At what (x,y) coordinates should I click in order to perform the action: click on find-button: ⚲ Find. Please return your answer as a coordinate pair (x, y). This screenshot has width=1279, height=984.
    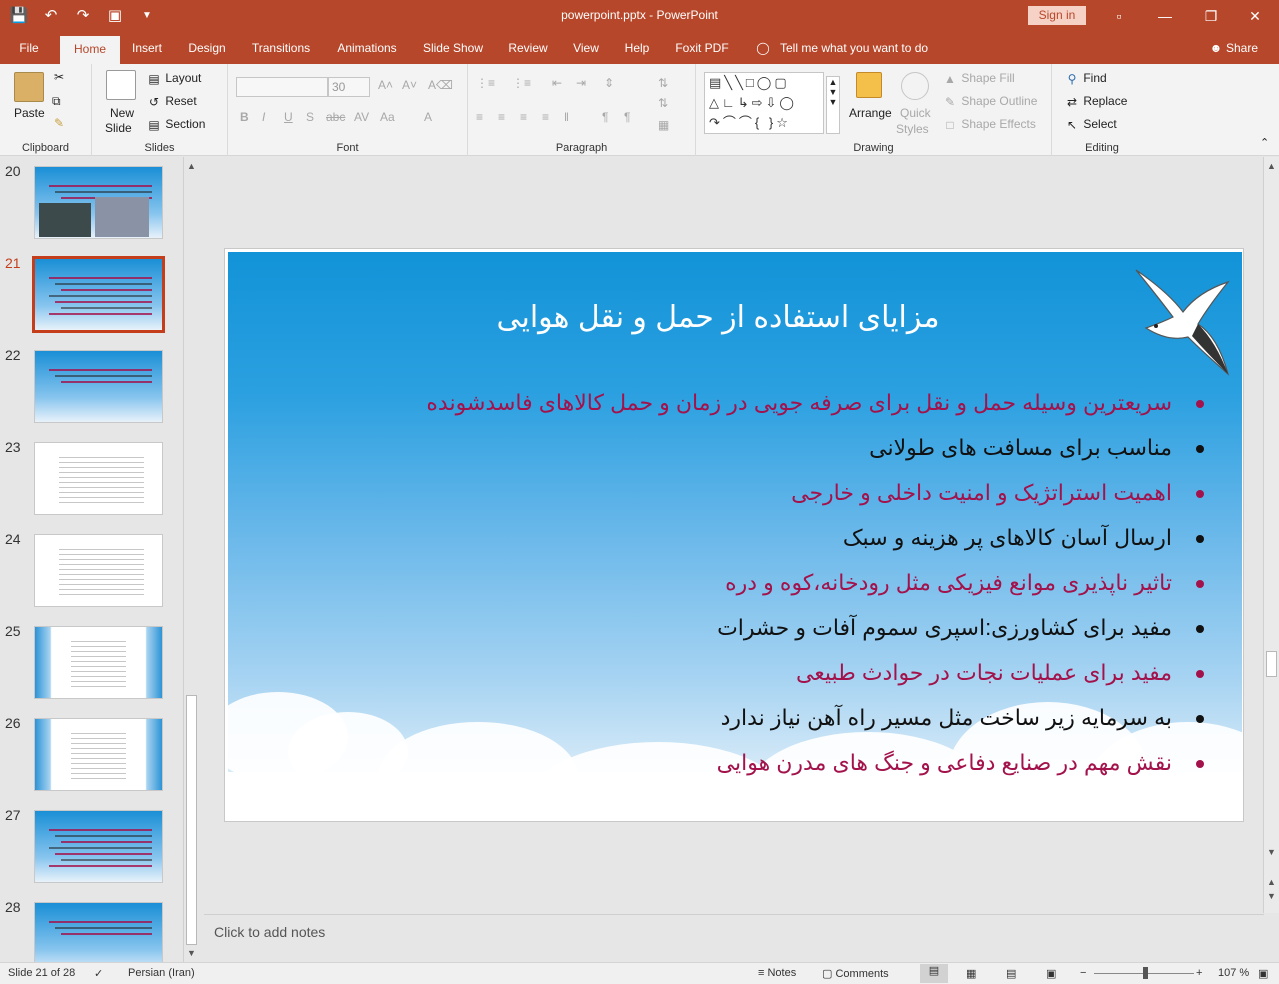
    Looking at the image, I should click on (1085, 78).